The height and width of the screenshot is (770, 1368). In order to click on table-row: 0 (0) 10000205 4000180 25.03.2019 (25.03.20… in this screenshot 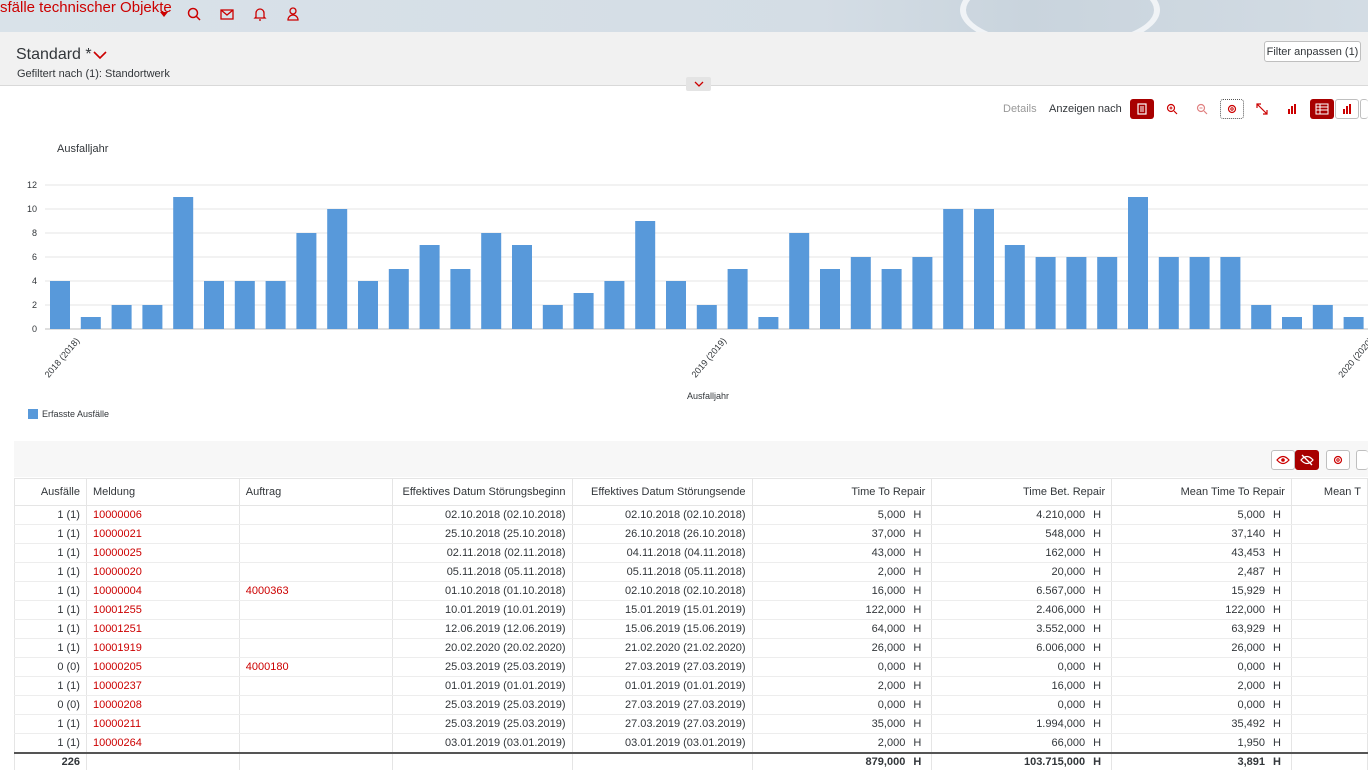, I will do `click(691, 667)`.